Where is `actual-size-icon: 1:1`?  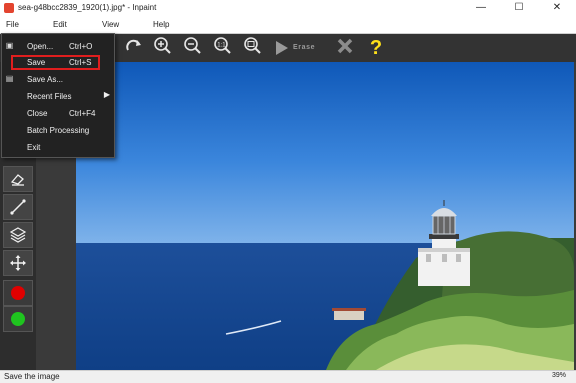 actual-size-icon: 1:1 is located at coordinates (223, 48).